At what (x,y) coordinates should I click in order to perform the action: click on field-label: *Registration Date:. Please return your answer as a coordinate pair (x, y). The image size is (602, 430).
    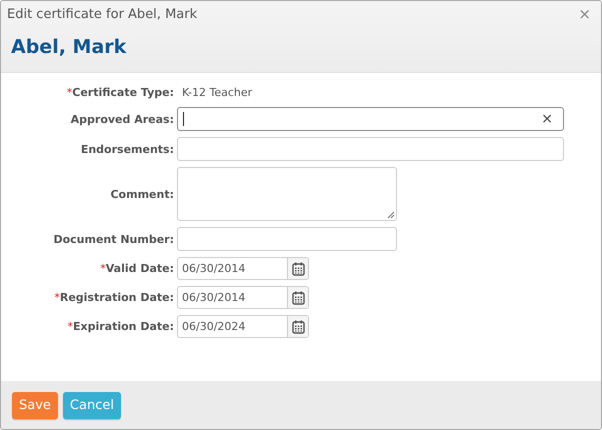
    Looking at the image, I should click on (114, 297).